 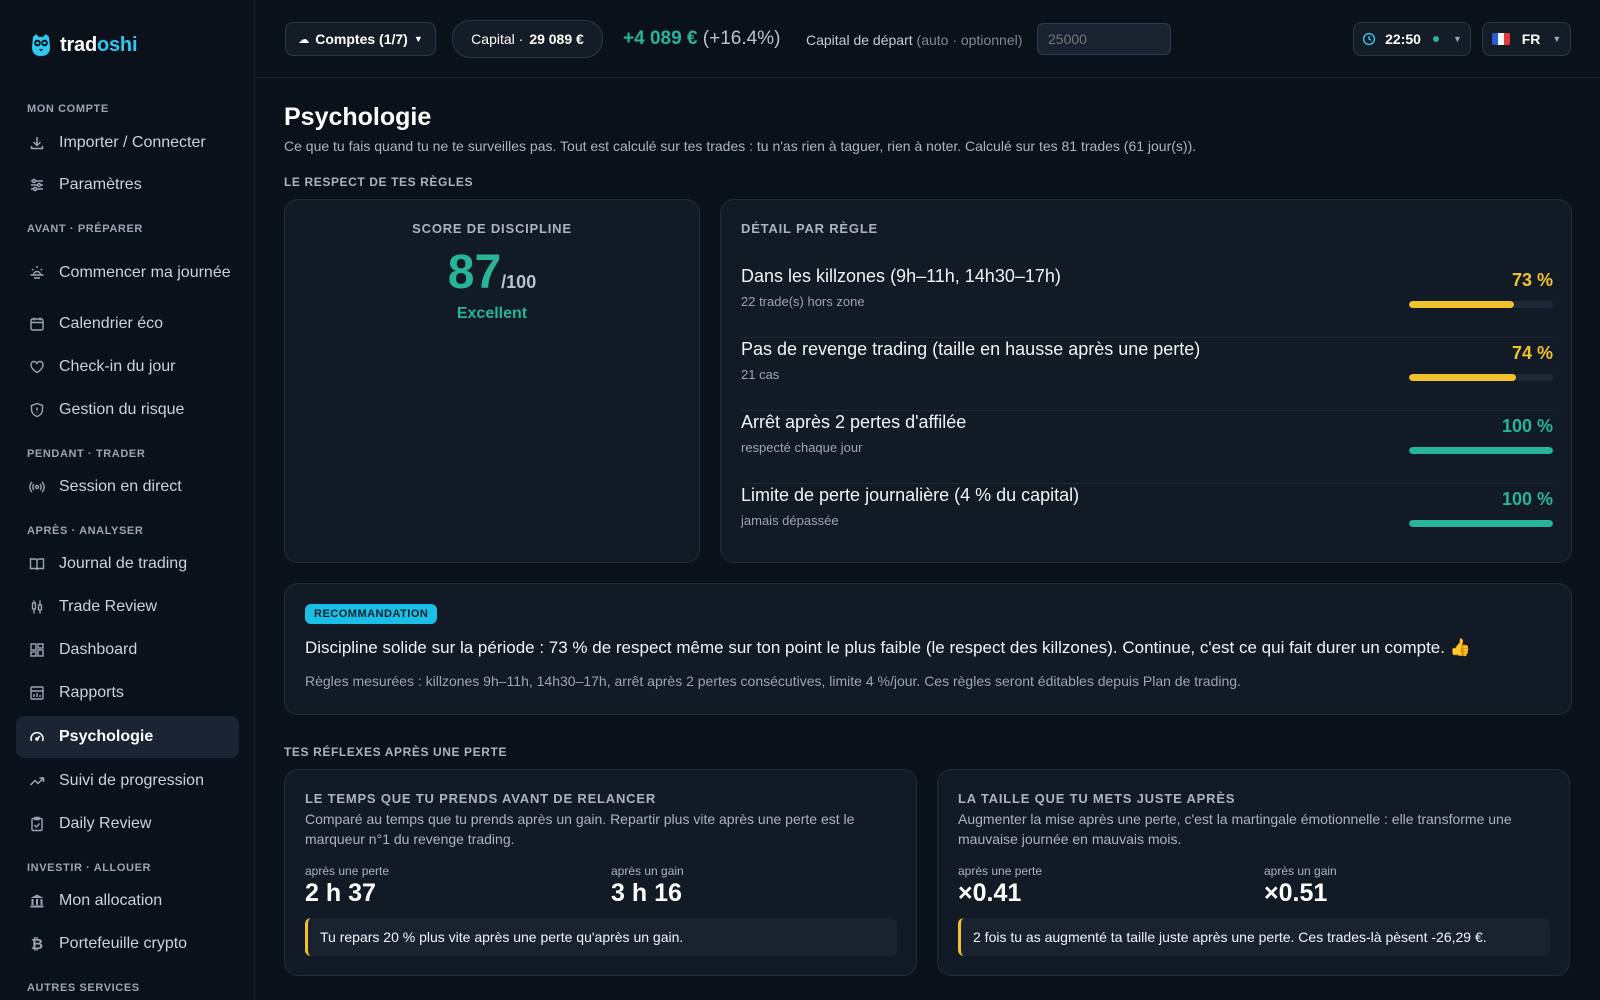 I want to click on sidebar-item-journal: Journal de trading, so click(x=127, y=564).